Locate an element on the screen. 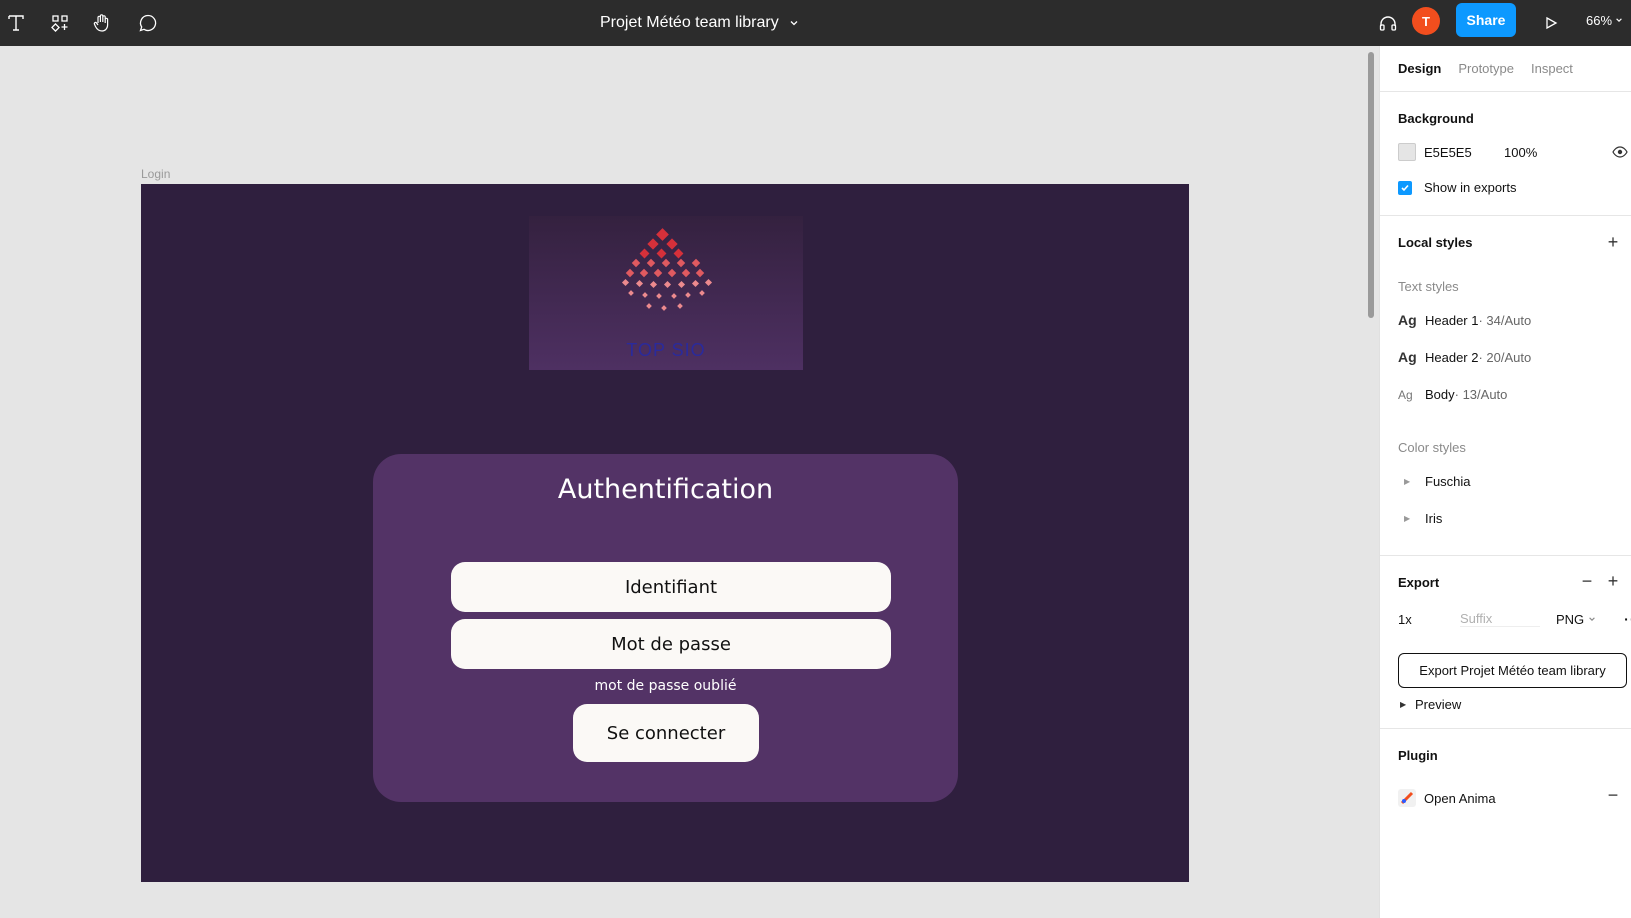 This screenshot has width=1631, height=918. tab-inspect: Inspect is located at coordinates (1552, 68).